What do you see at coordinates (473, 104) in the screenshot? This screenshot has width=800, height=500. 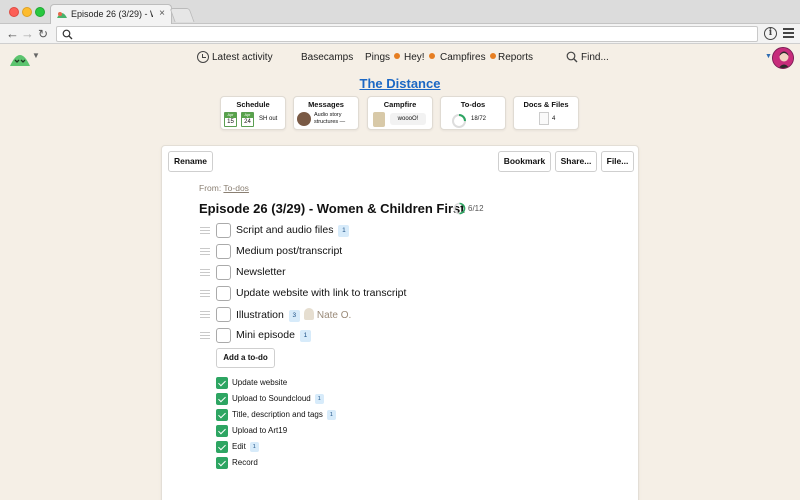 I see `todos-card-title: To-dos` at bounding box center [473, 104].